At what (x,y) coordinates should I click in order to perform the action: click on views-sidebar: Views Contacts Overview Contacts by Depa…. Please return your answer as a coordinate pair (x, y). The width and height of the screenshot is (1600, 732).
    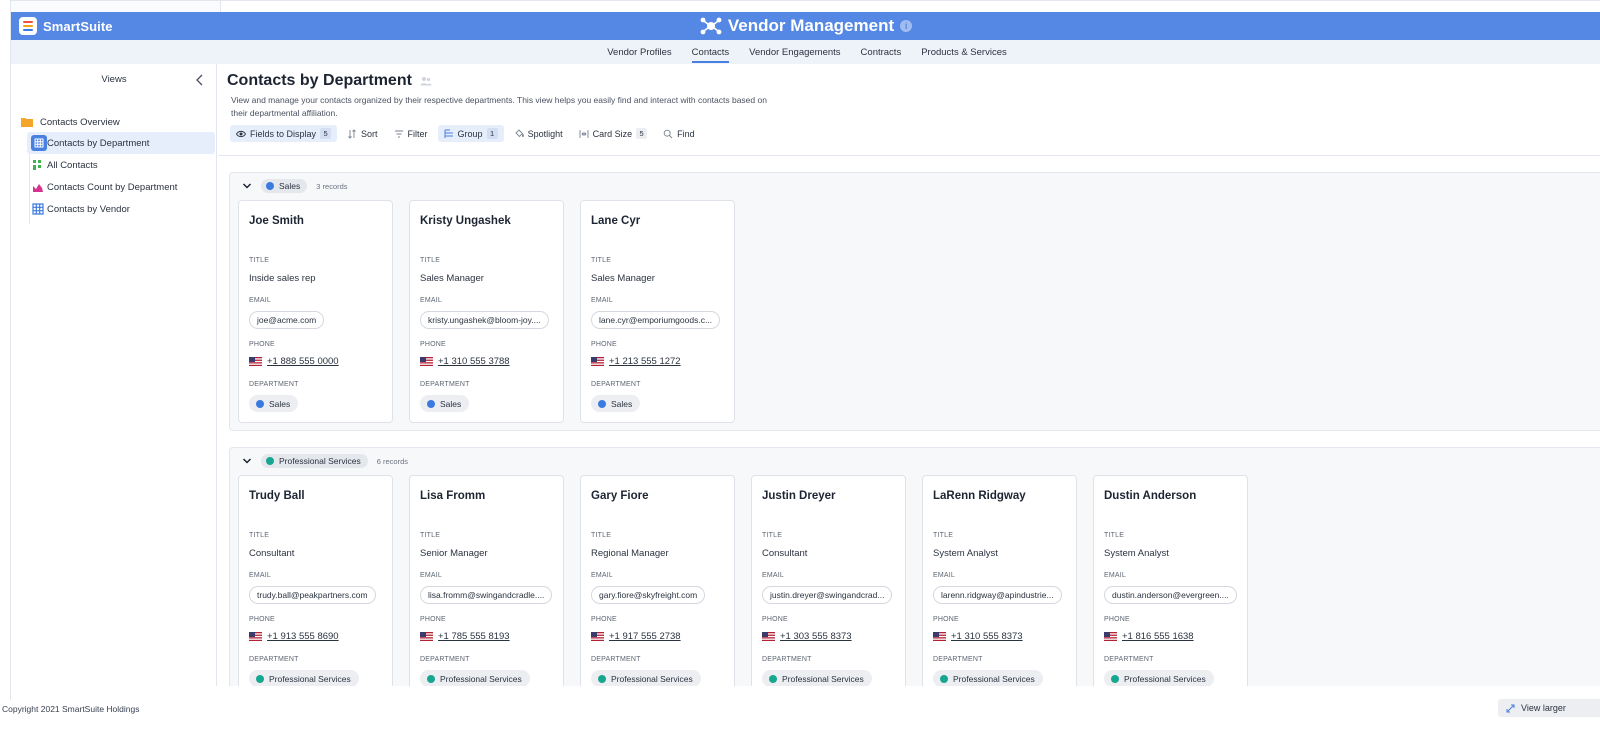
    Looking at the image, I should click on (114, 375).